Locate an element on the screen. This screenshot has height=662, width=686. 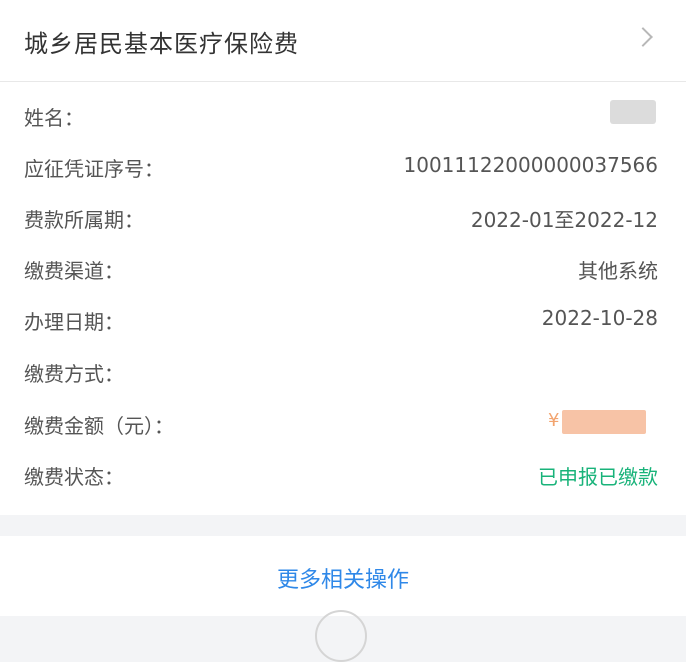
status-badge: 已申报已缴款 is located at coordinates (598, 477).